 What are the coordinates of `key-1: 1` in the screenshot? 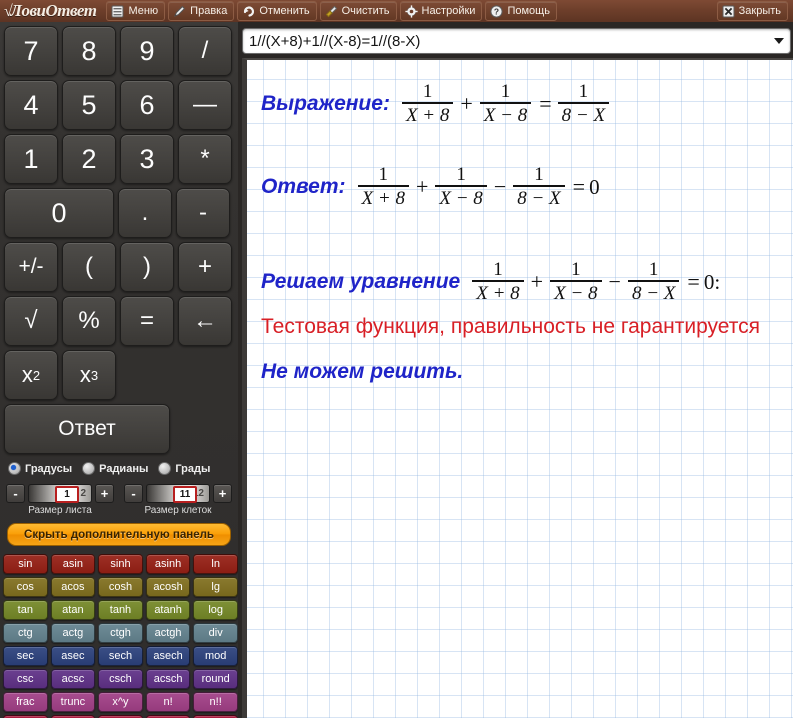 It's located at (31, 159).